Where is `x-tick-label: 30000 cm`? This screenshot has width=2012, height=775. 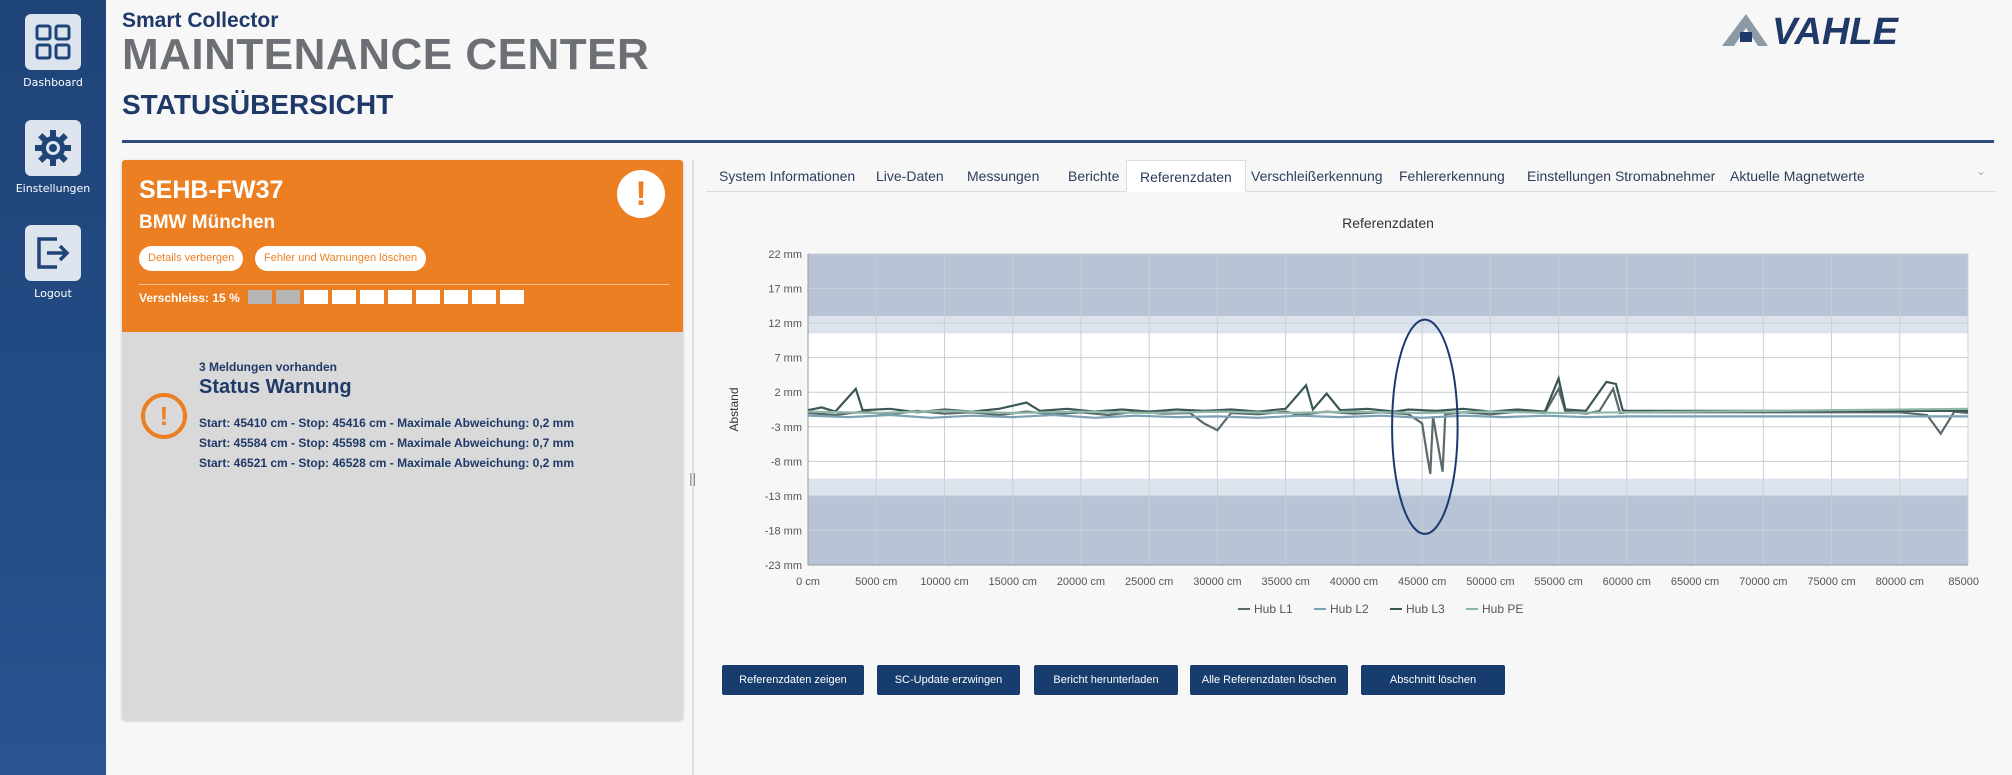 x-tick-label: 30000 cm is located at coordinates (1217, 582).